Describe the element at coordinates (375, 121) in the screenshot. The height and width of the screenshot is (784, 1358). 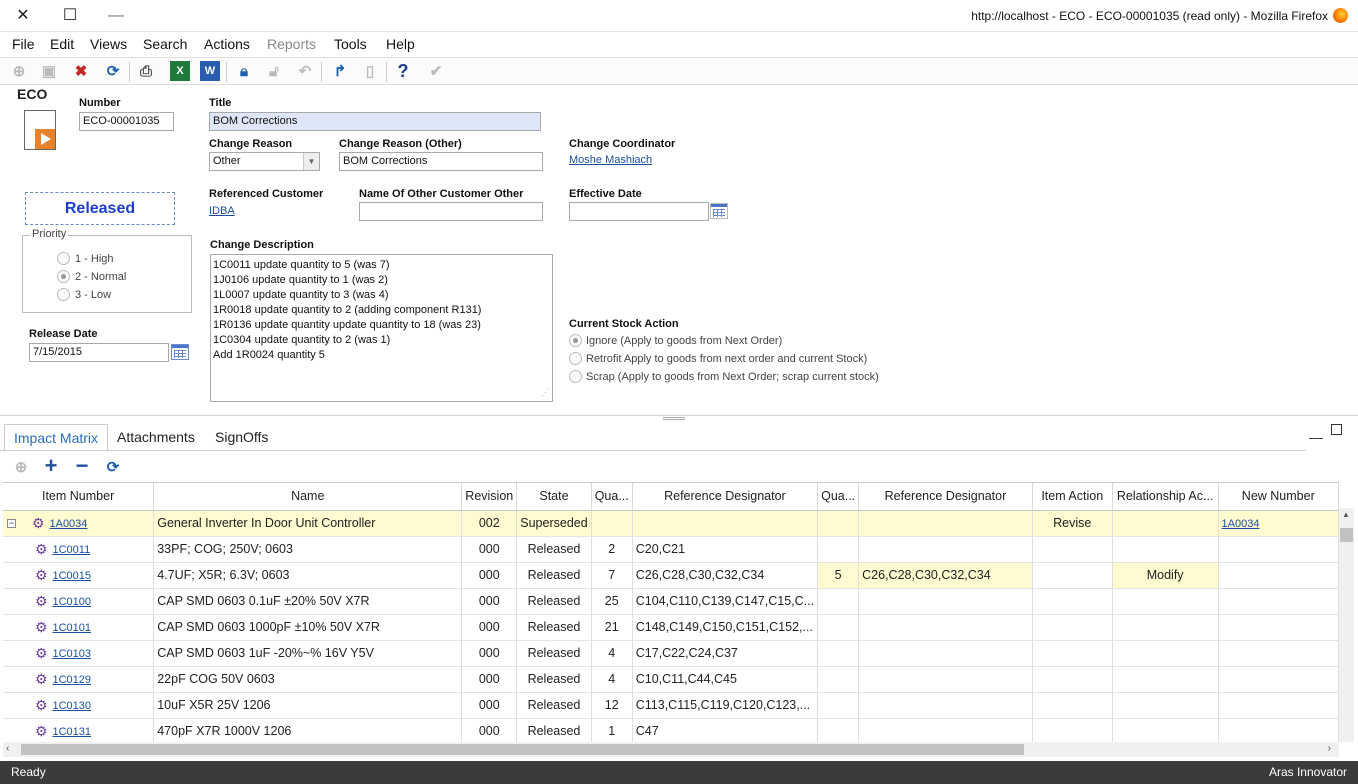
I see `title-field: BOM Corrections` at that location.